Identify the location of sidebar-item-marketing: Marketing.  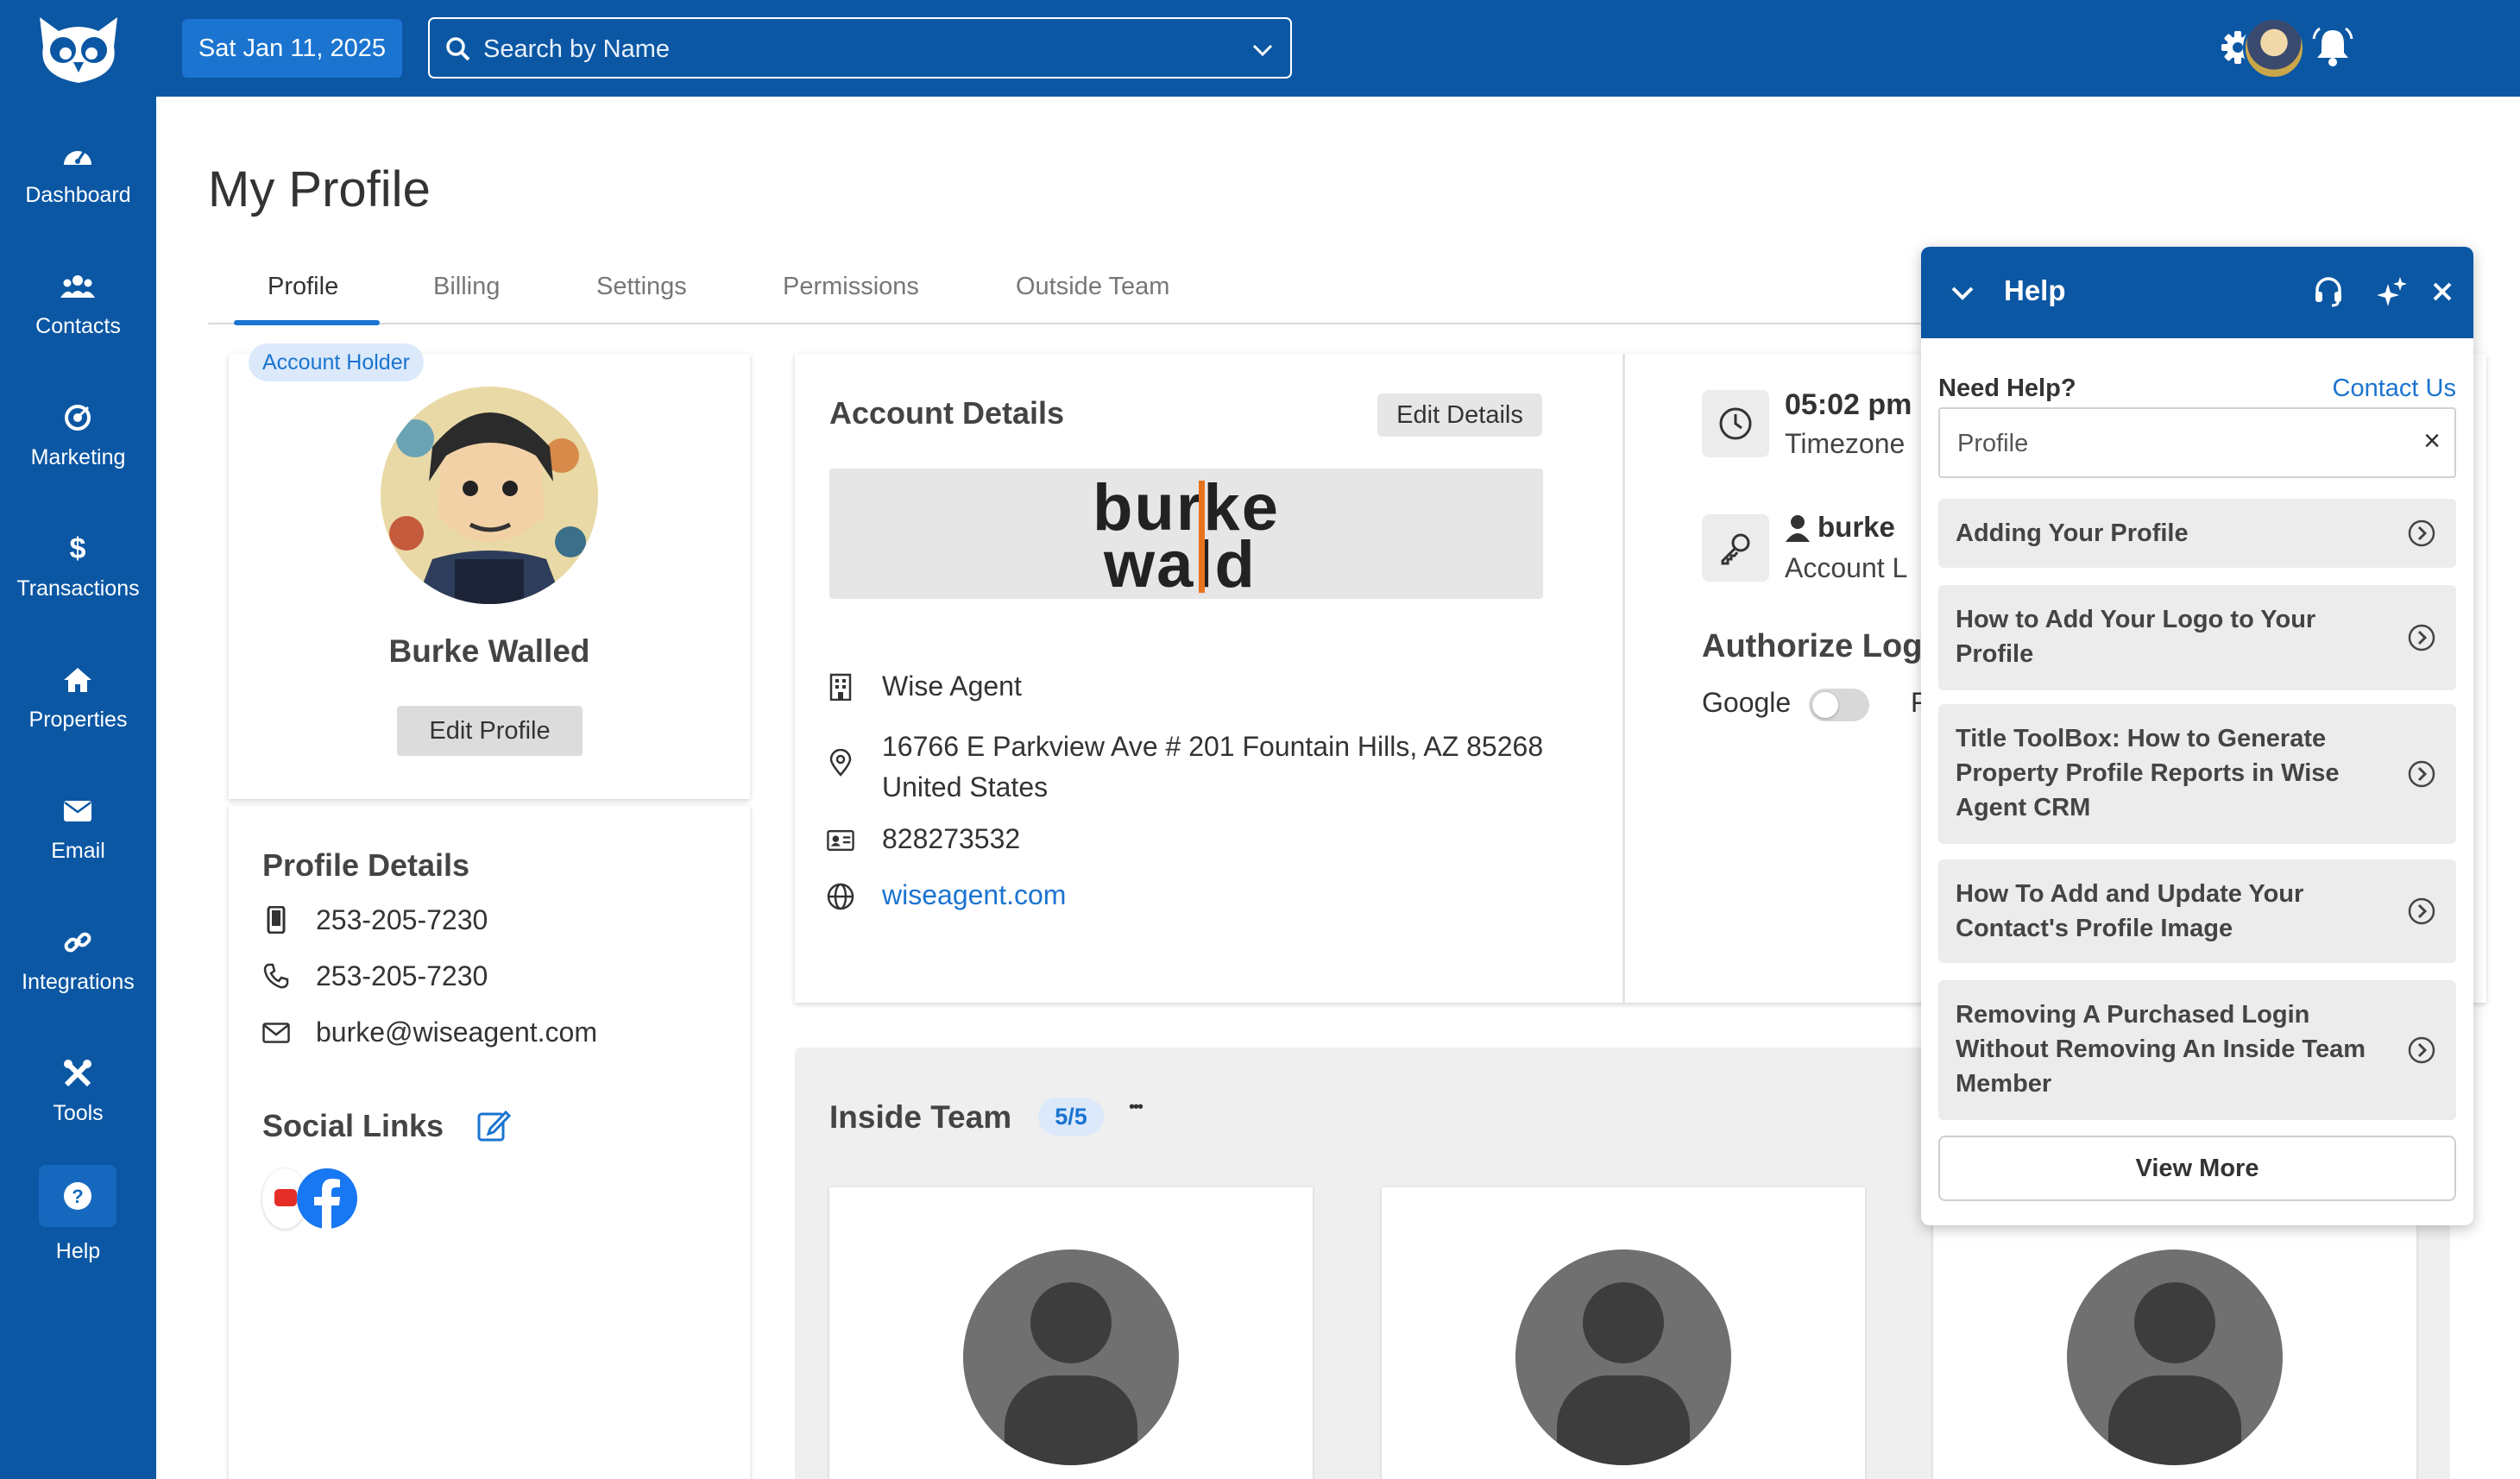
(78, 448).